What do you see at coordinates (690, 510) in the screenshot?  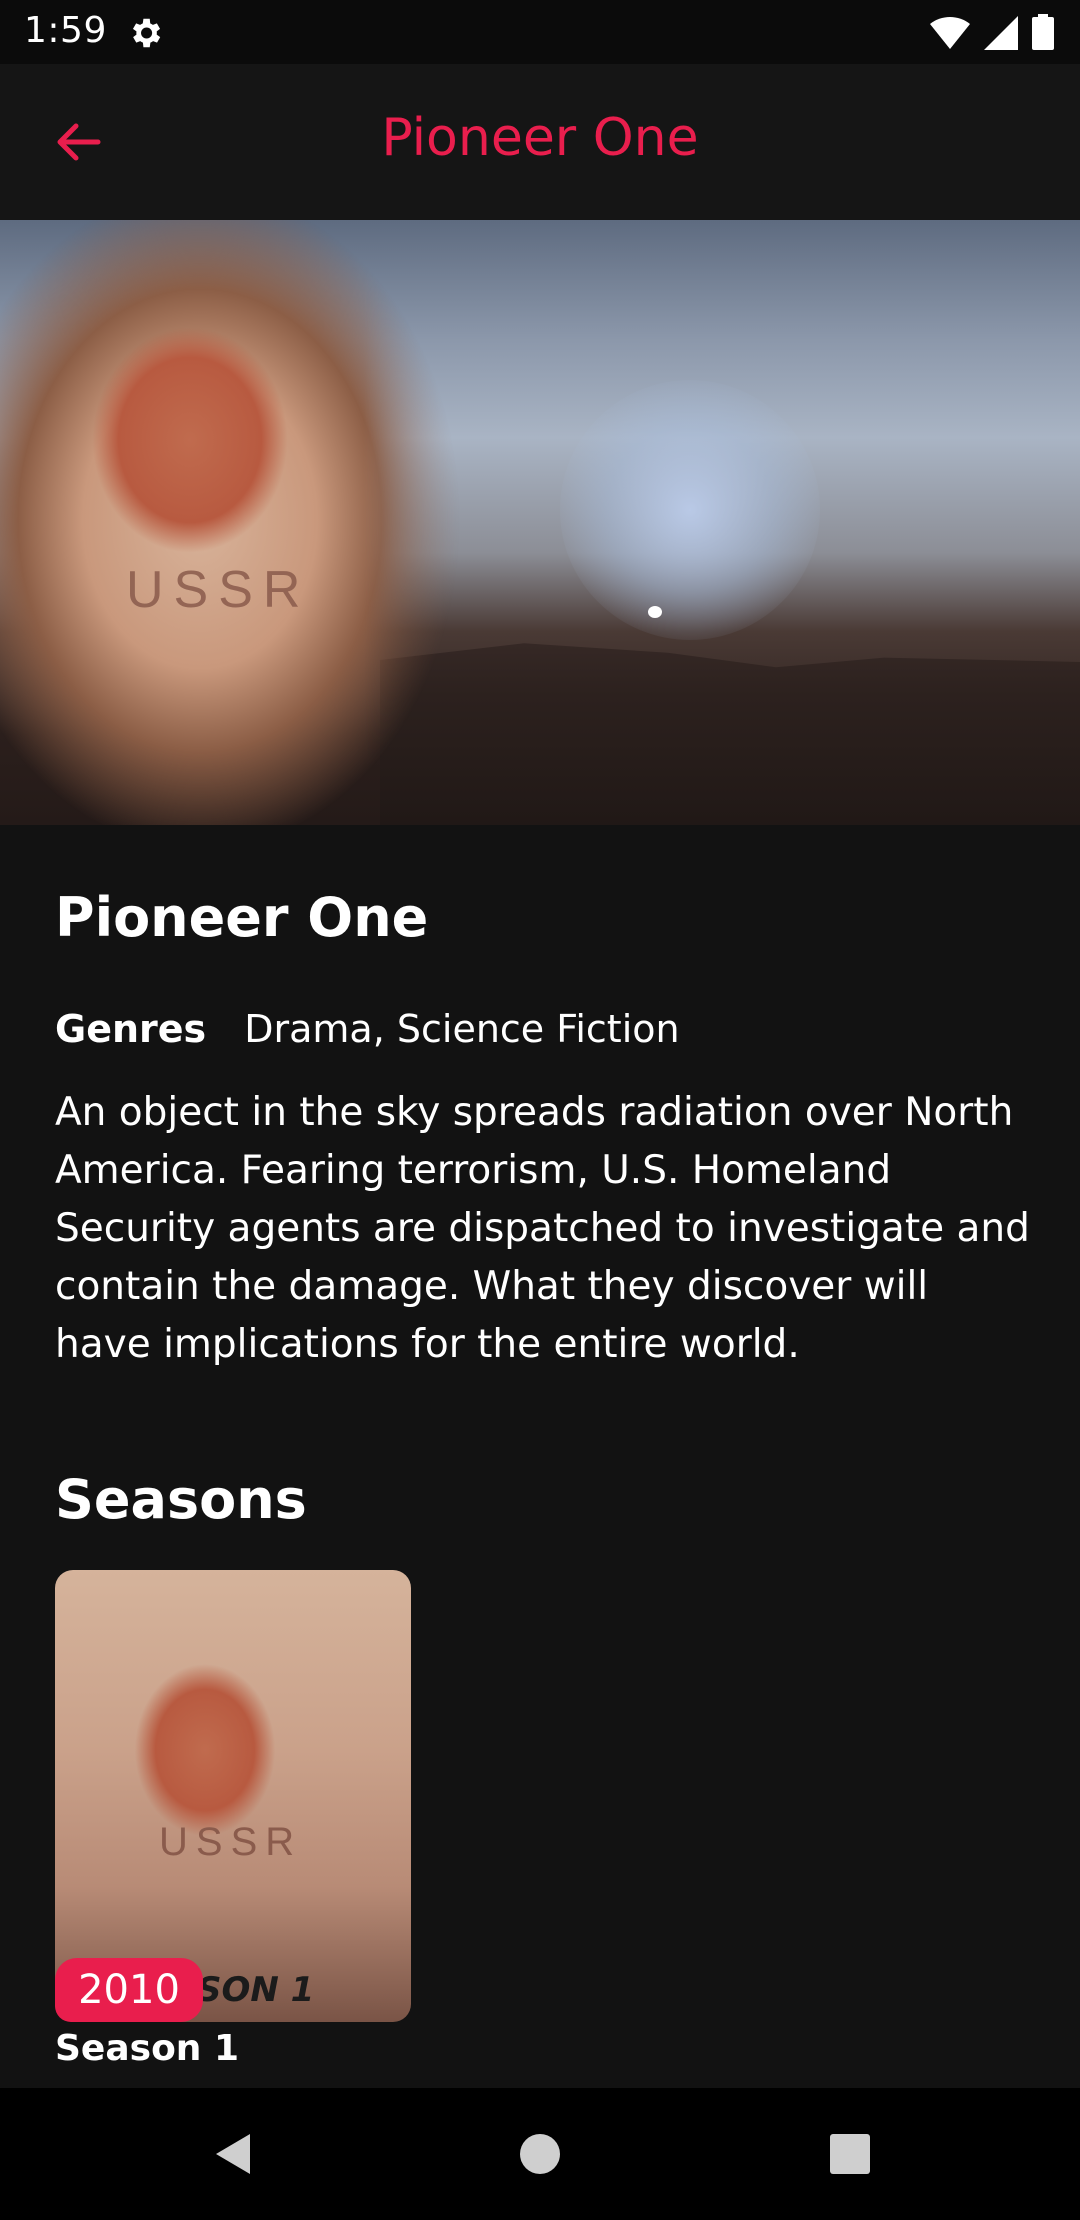 I see `hero-sky-glow` at bounding box center [690, 510].